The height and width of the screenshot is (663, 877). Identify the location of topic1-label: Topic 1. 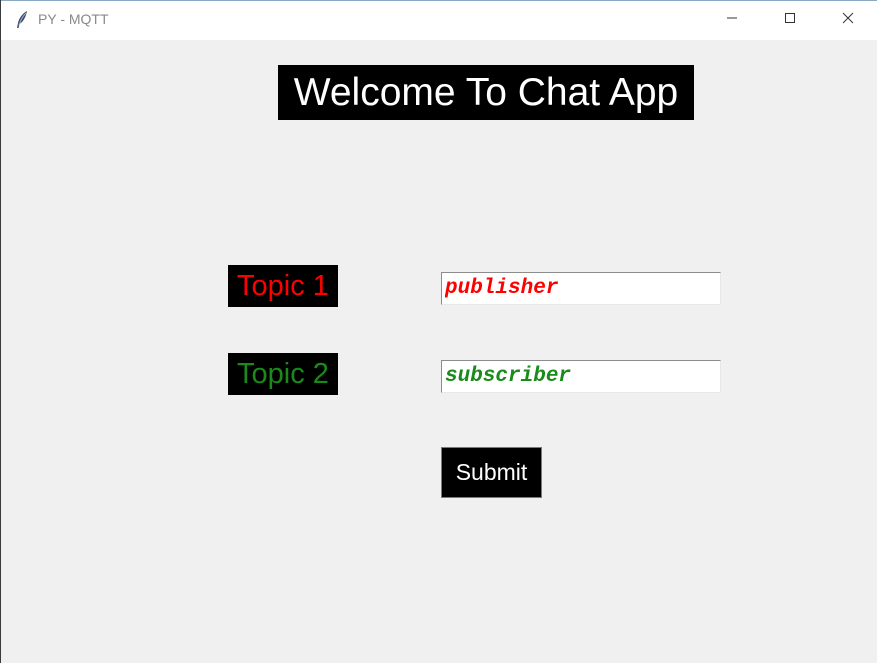
(283, 286).